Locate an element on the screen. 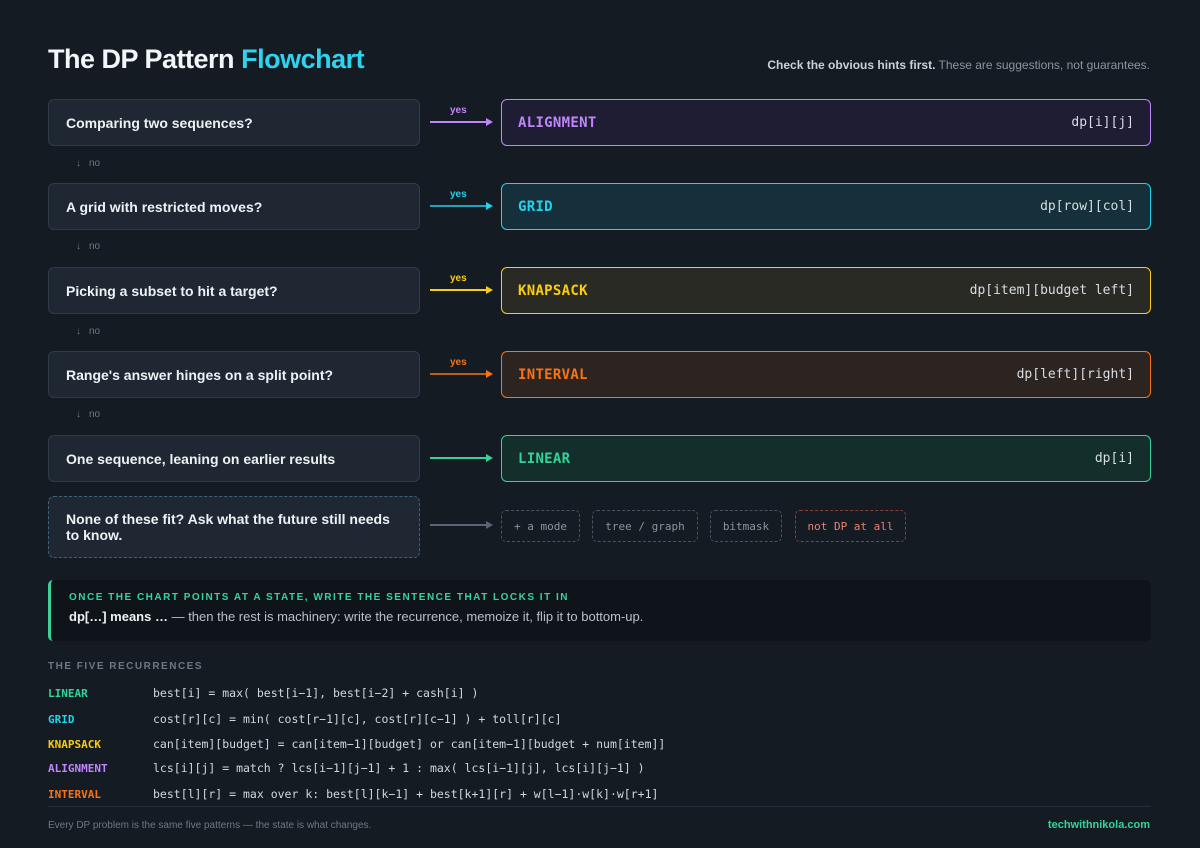 The image size is (1200, 848). answer-name-knapsack: KNAPSACK is located at coordinates (553, 290).